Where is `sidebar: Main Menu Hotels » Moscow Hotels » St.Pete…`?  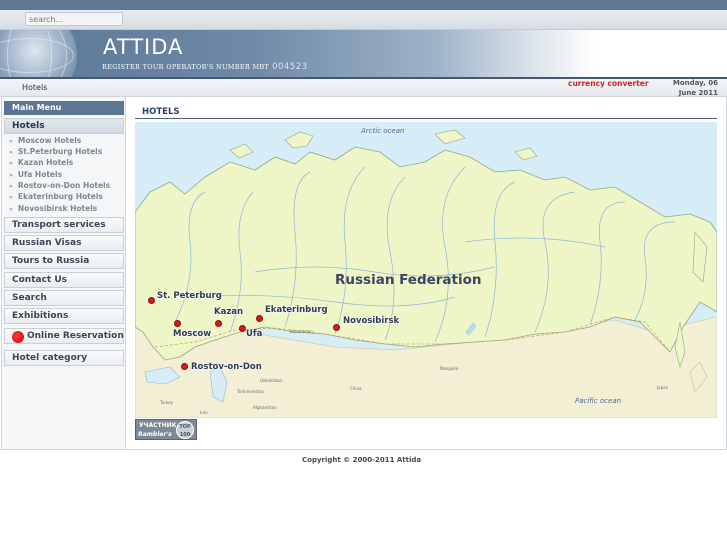
sidebar: Main Menu Hotels » Moscow Hotels » St.Pete… is located at coordinates (63, 273).